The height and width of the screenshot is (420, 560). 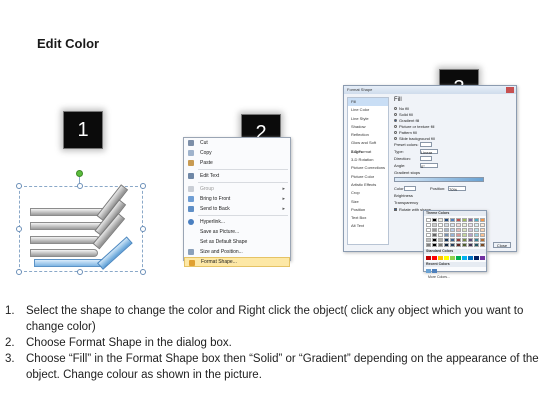 What do you see at coordinates (439, 179) in the screenshot?
I see `gradient-stops-bar` at bounding box center [439, 179].